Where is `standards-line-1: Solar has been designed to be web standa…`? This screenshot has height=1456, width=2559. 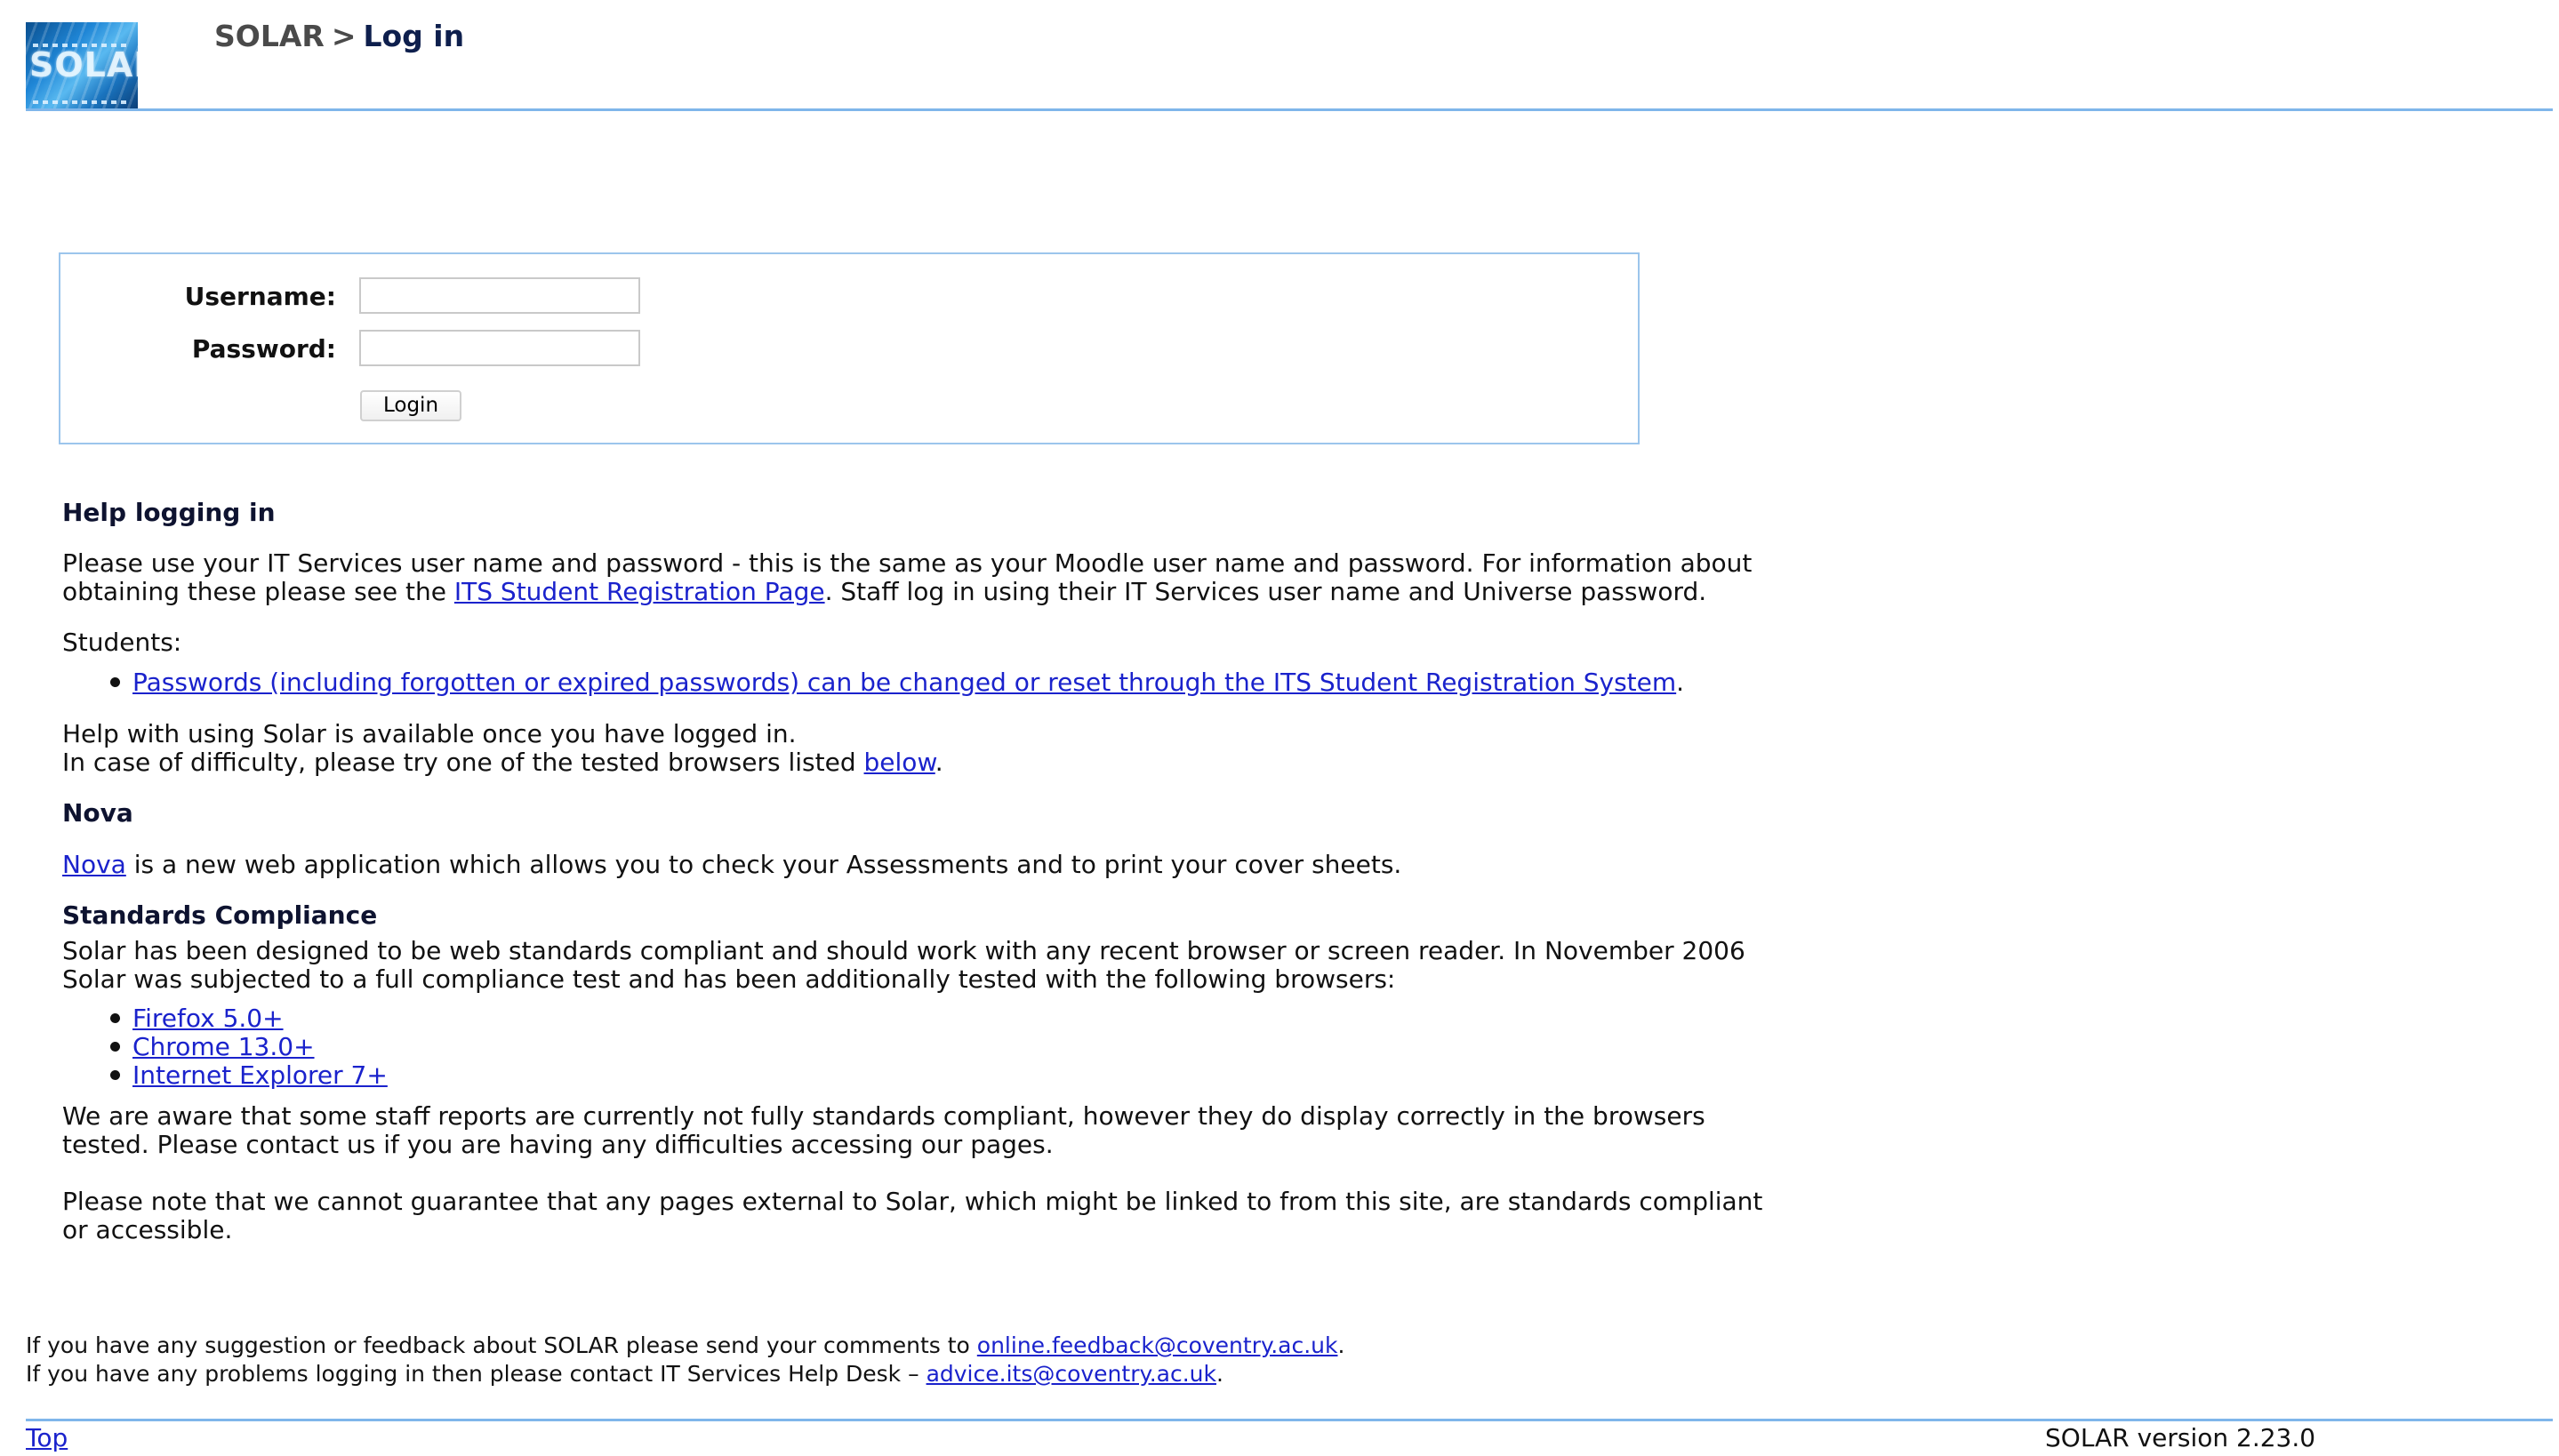 standards-line-1: Solar has been designed to be web standa… is located at coordinates (903, 950).